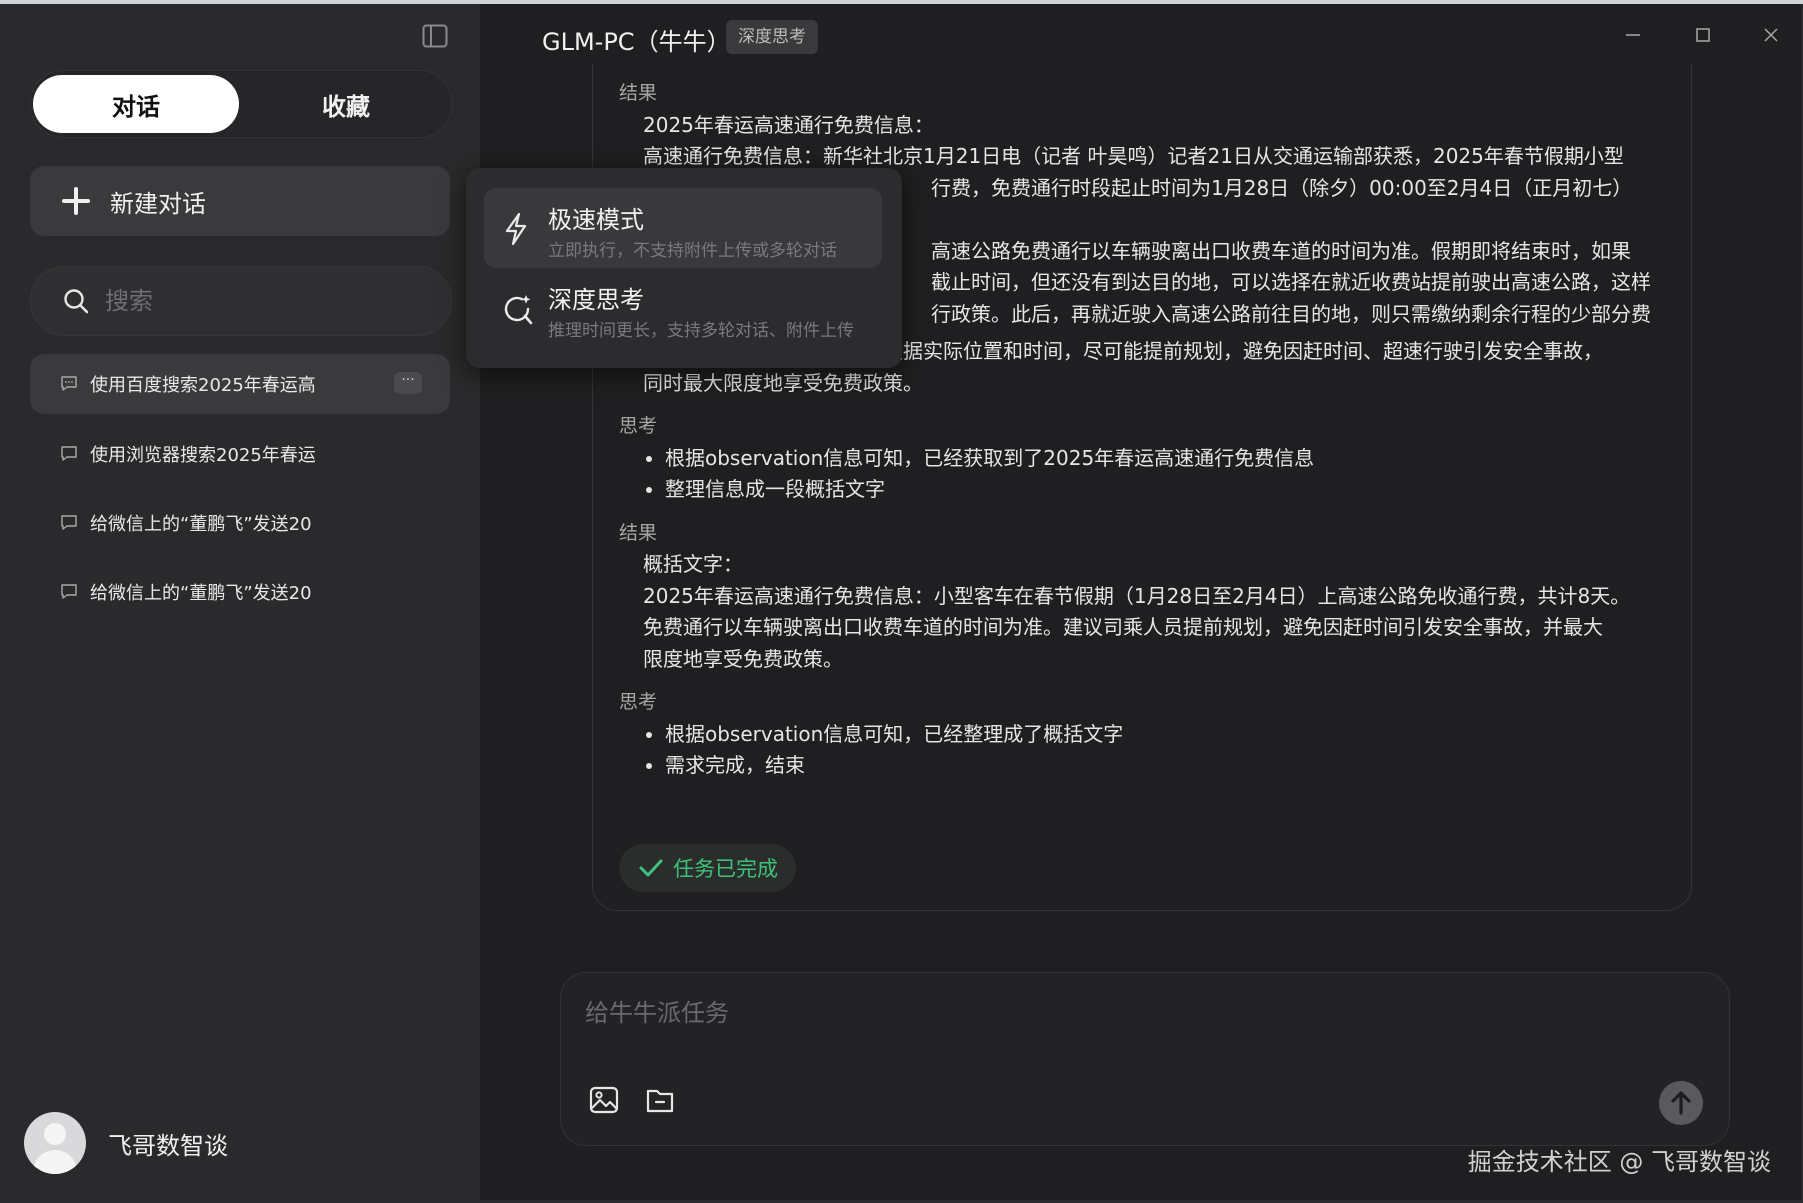 Image resolution: width=1803 pixels, height=1203 pixels. Describe the element at coordinates (55, 1143) in the screenshot. I see `avatar` at that location.